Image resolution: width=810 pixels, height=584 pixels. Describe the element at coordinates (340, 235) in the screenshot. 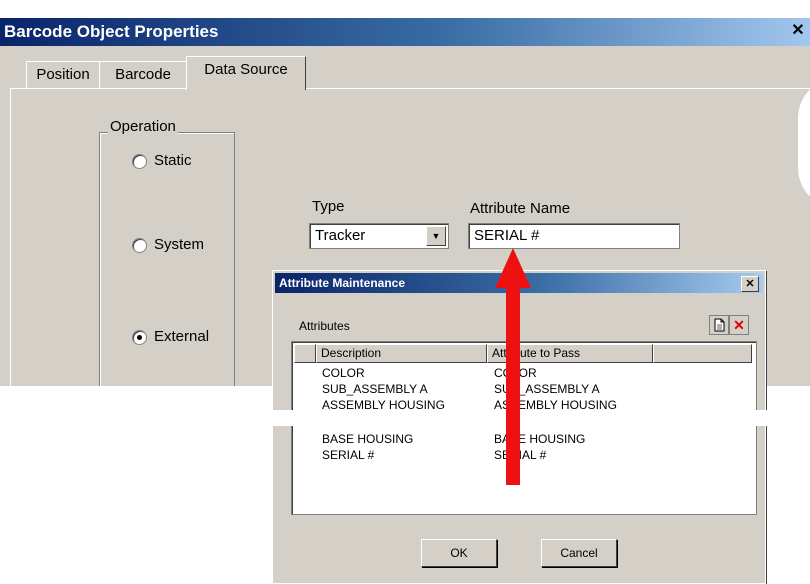

I see `type-value: Tracker` at that location.